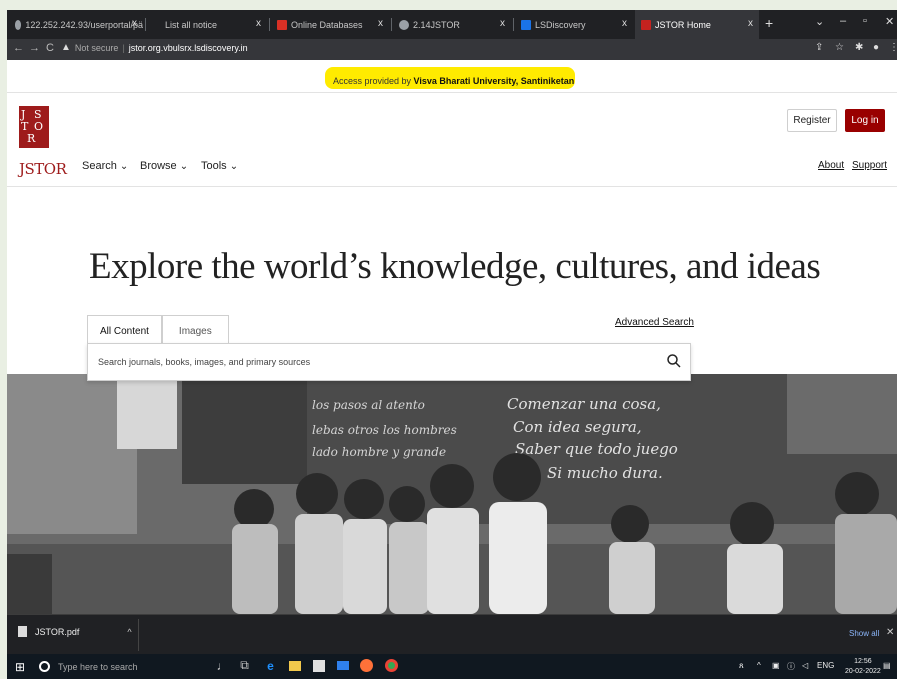 The width and height of the screenshot is (897, 679). Describe the element at coordinates (214, 166) in the screenshot. I see `menu-label: Tools` at that location.